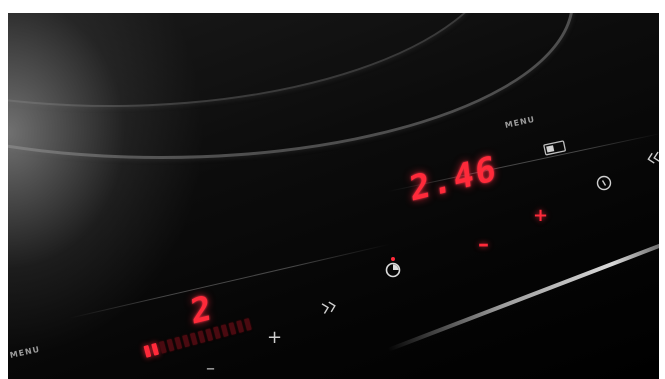 This screenshot has width=665, height=379. I want to click on cooktop-front-edge, so click(523, 296).